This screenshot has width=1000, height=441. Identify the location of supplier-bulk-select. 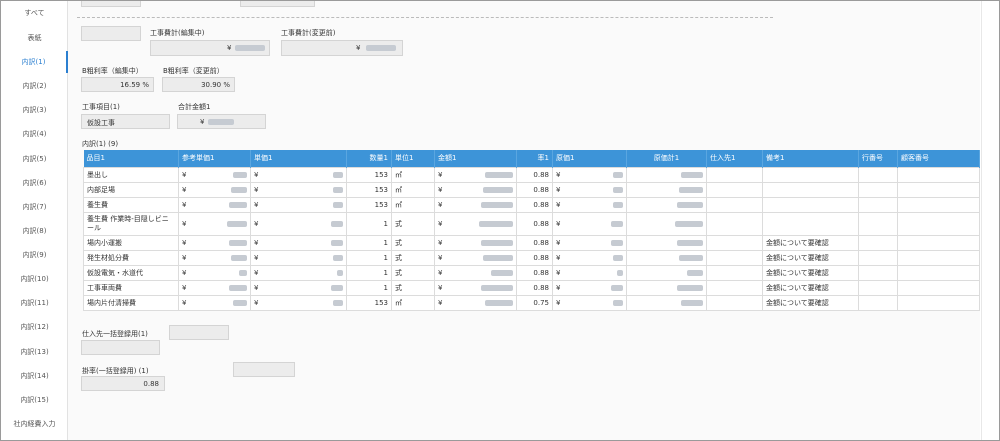
(199, 332).